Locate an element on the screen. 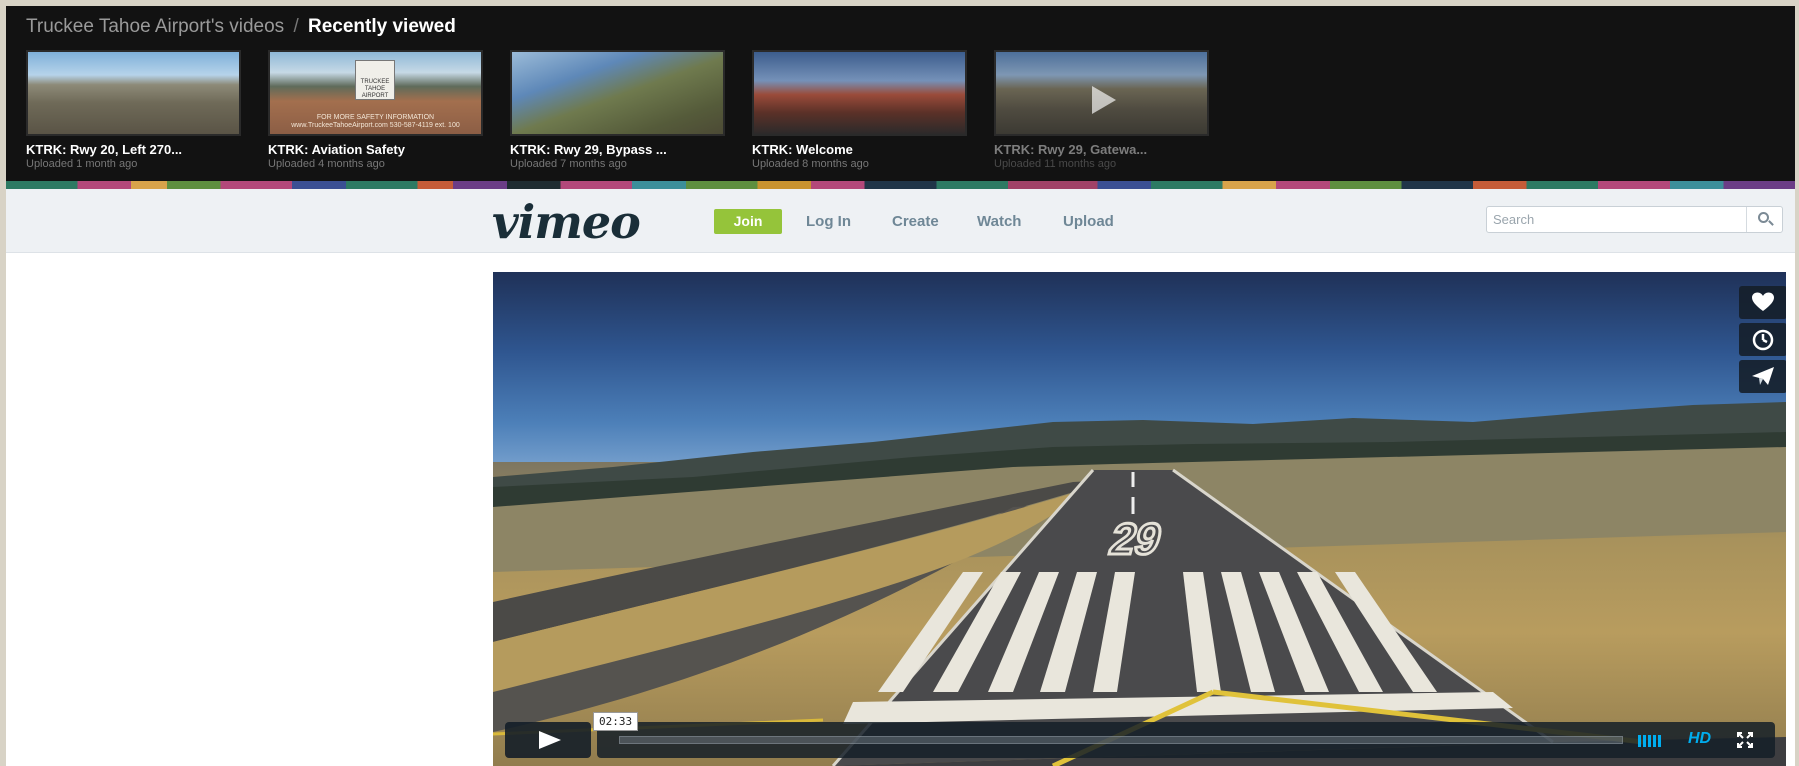  like-button is located at coordinates (1762, 302).